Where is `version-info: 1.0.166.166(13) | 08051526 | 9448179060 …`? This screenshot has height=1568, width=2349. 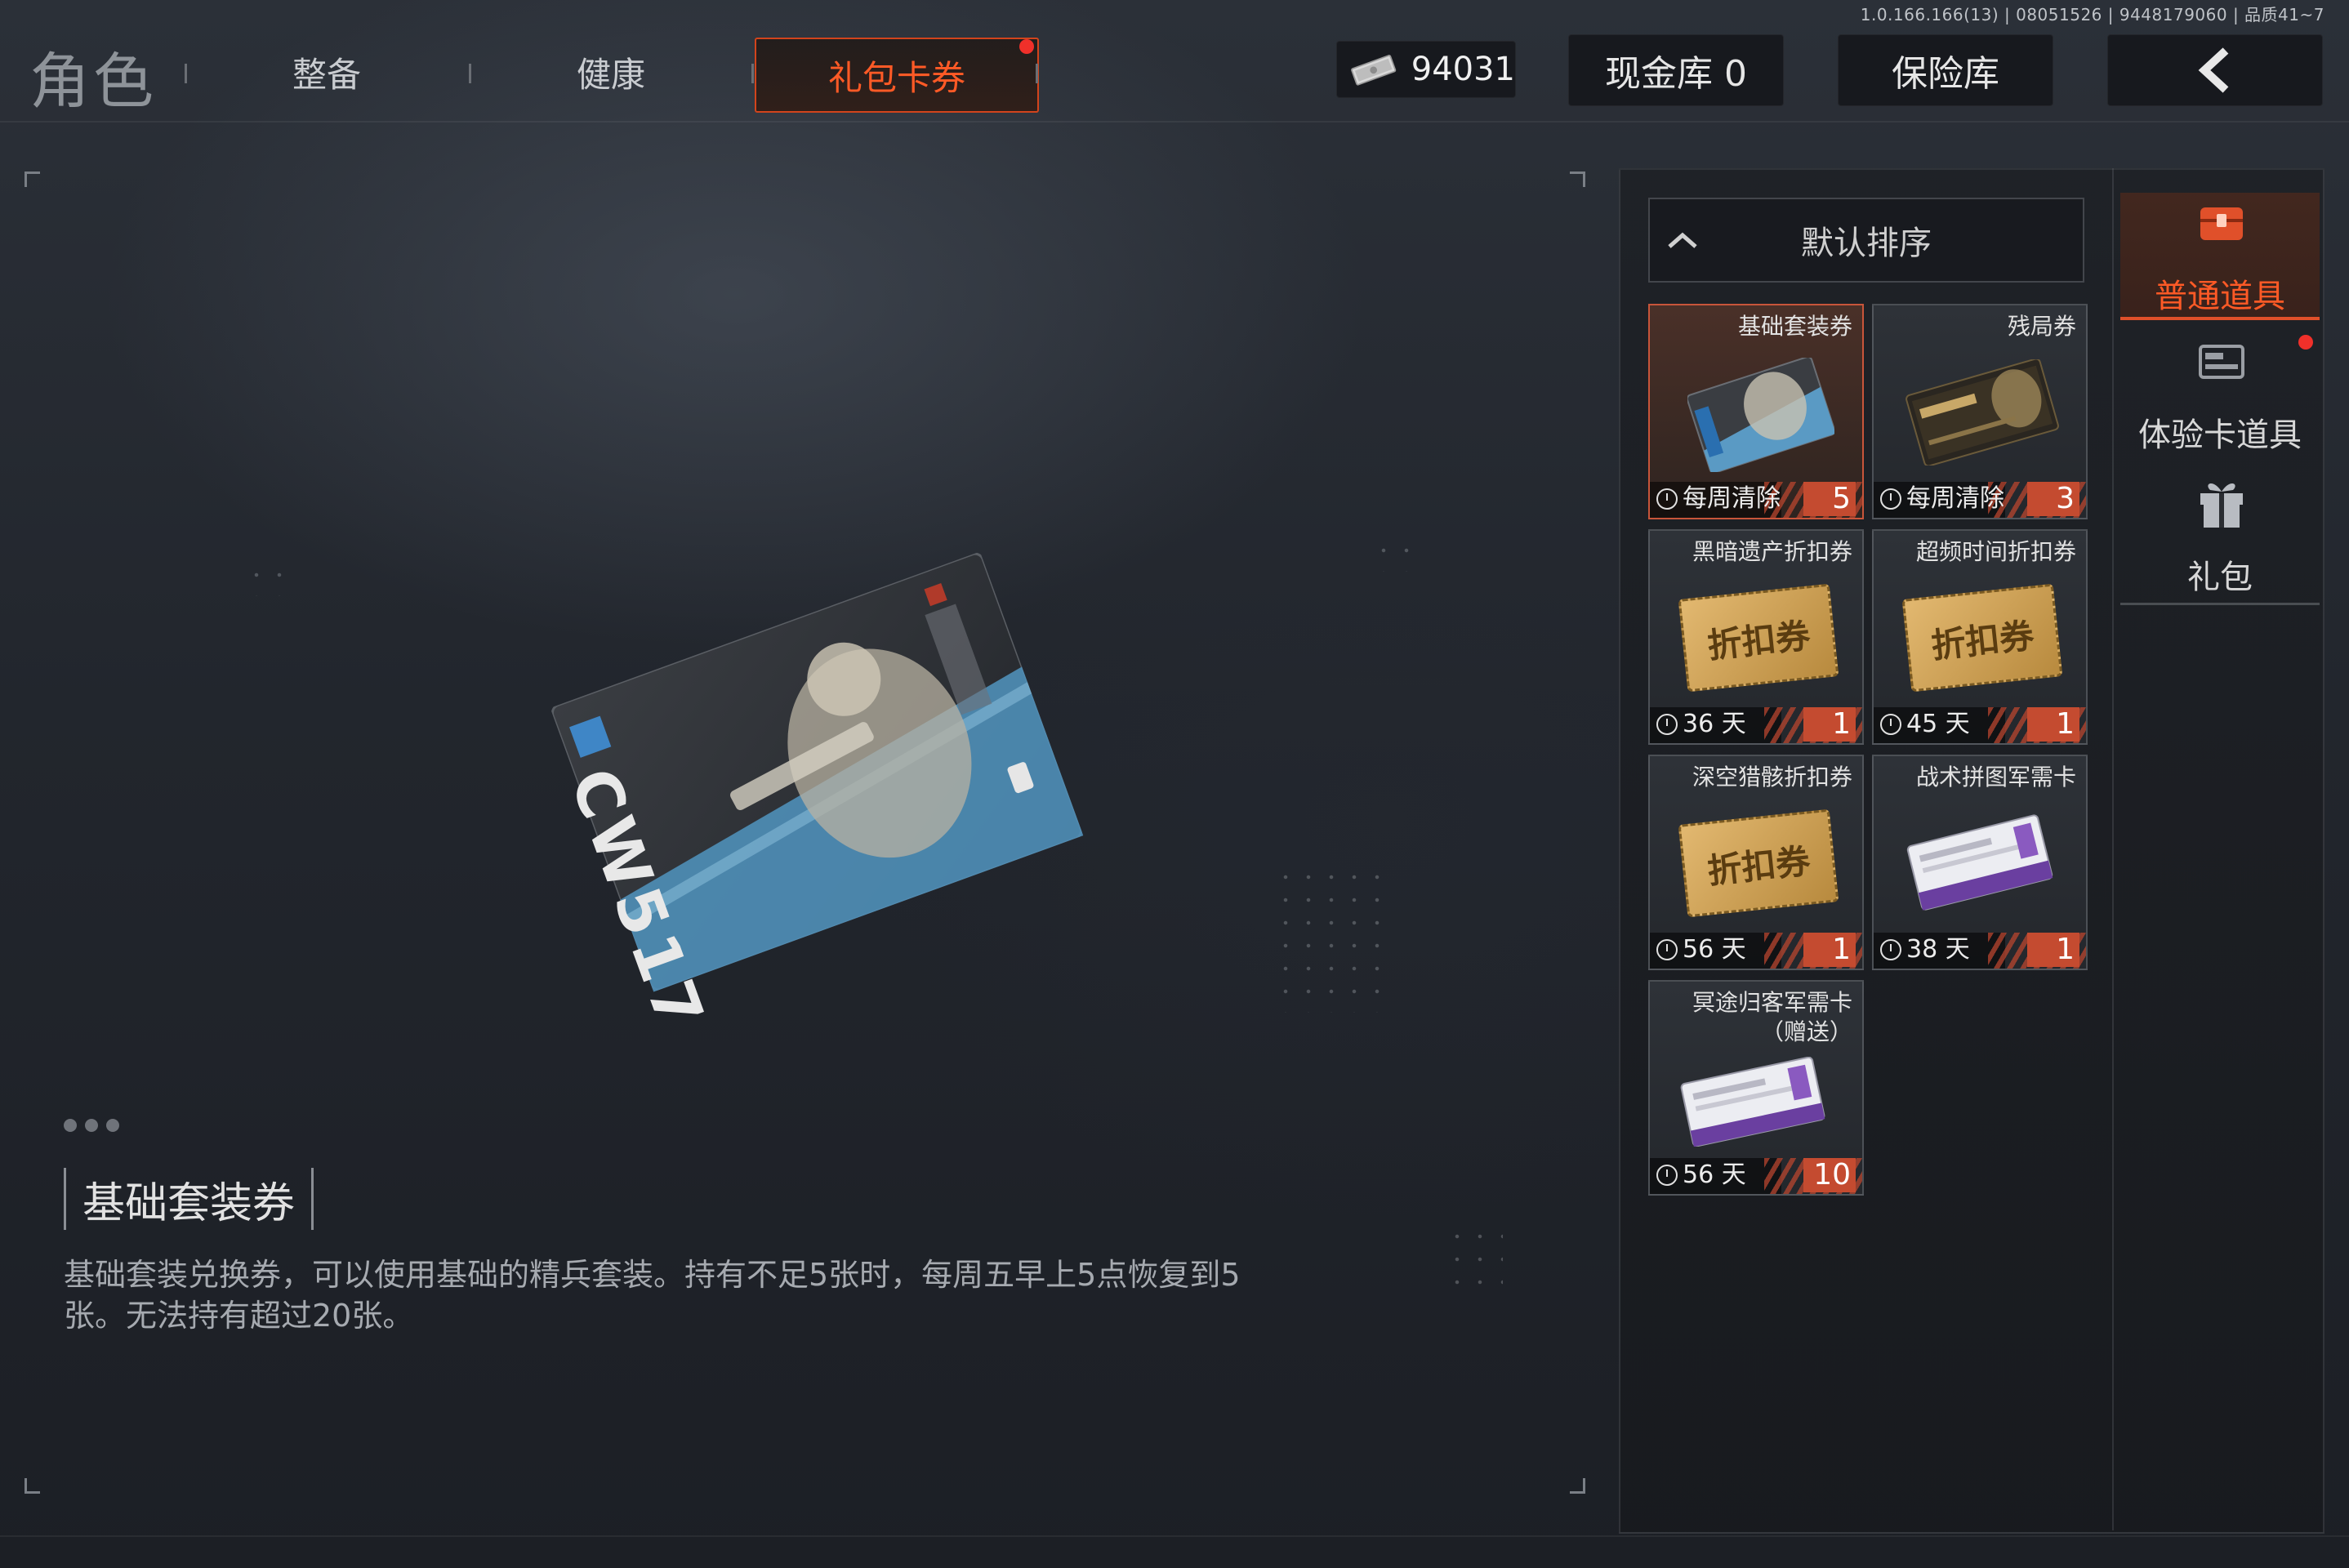 version-info: 1.0.166.166(13) | 08051526 | 9448179060 … is located at coordinates (2092, 14).